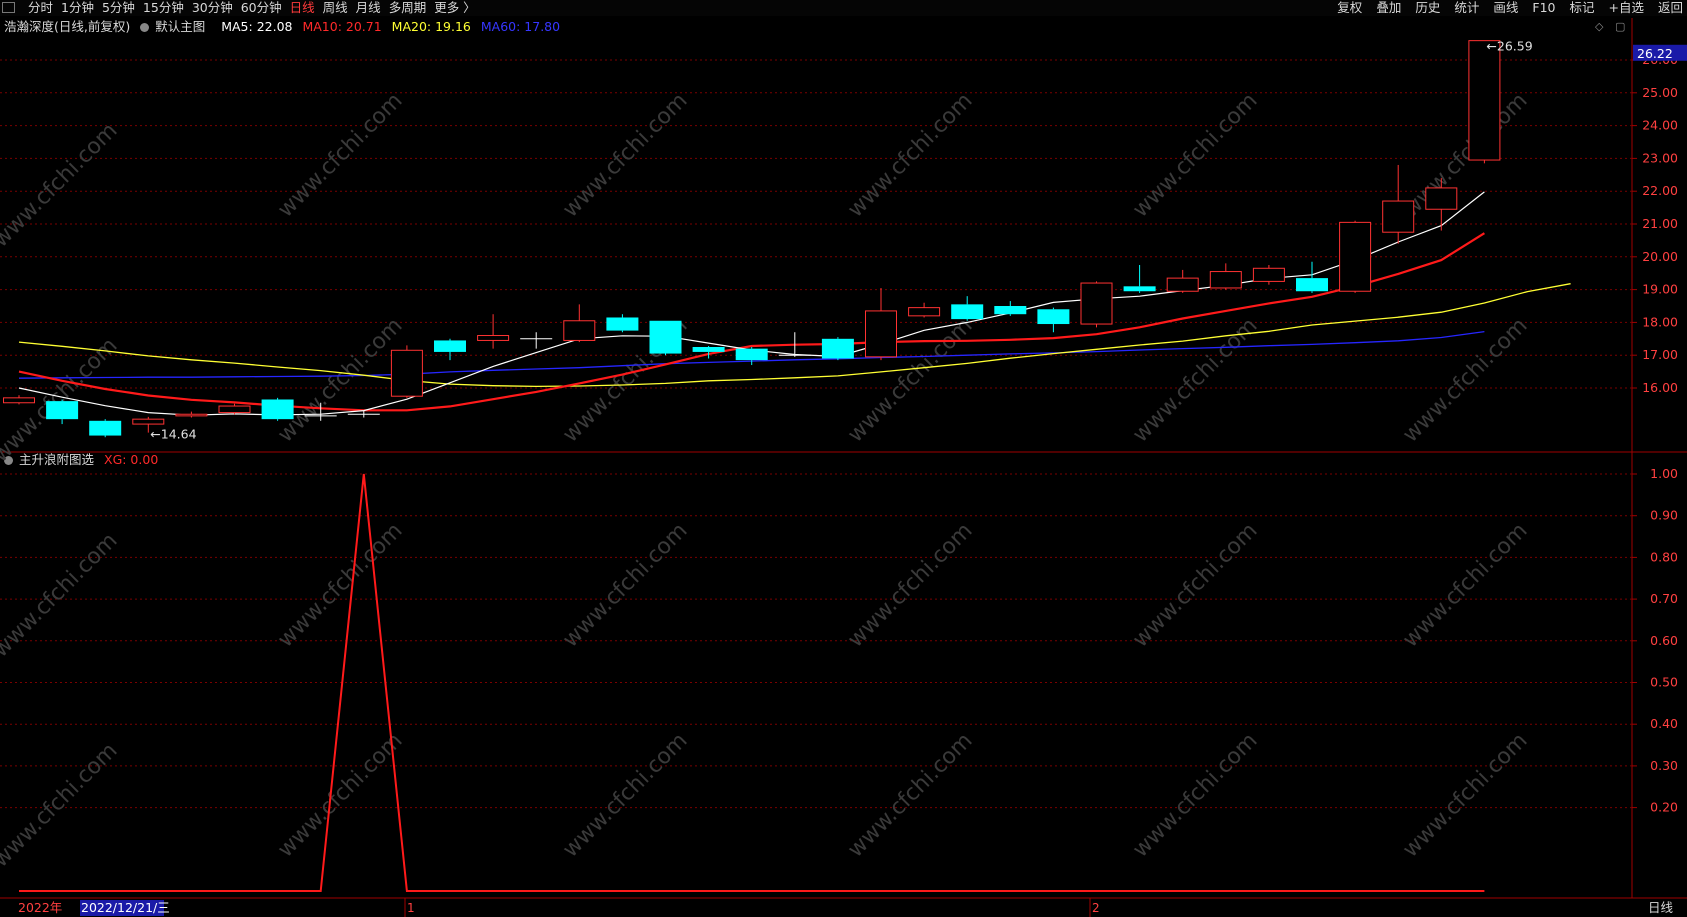 This screenshot has width=1687, height=917. Describe the element at coordinates (1661, 907) in the screenshot. I see `period-label: 日线` at that location.